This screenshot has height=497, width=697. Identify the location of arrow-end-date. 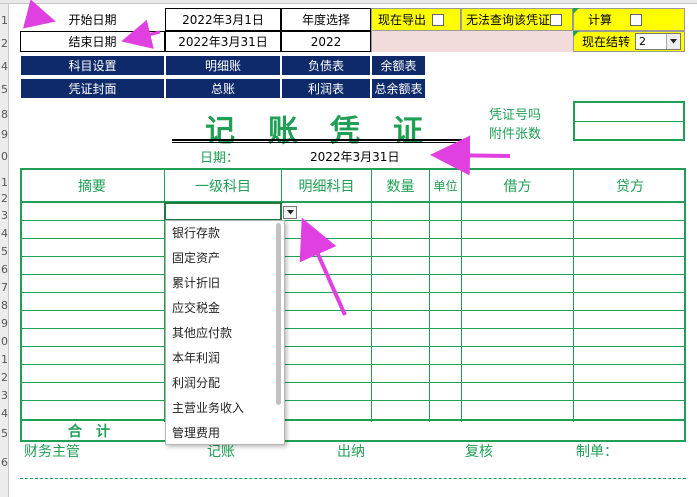
(141, 34).